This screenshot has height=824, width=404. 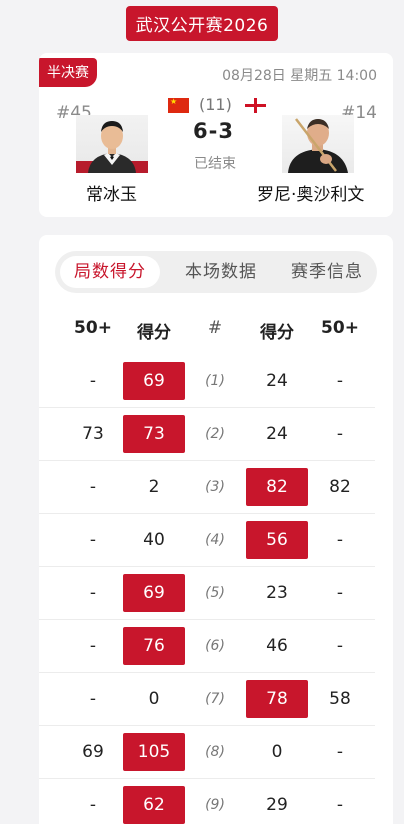 I want to click on left-score-cell: 62, so click(x=154, y=801).